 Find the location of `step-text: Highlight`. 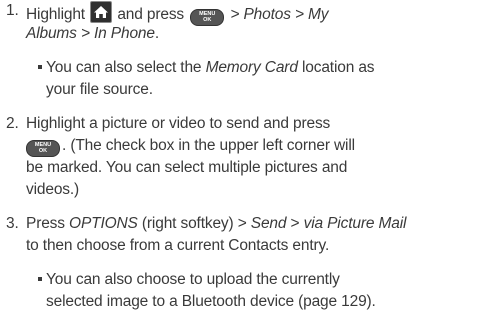

step-text: Highlight is located at coordinates (55, 14).